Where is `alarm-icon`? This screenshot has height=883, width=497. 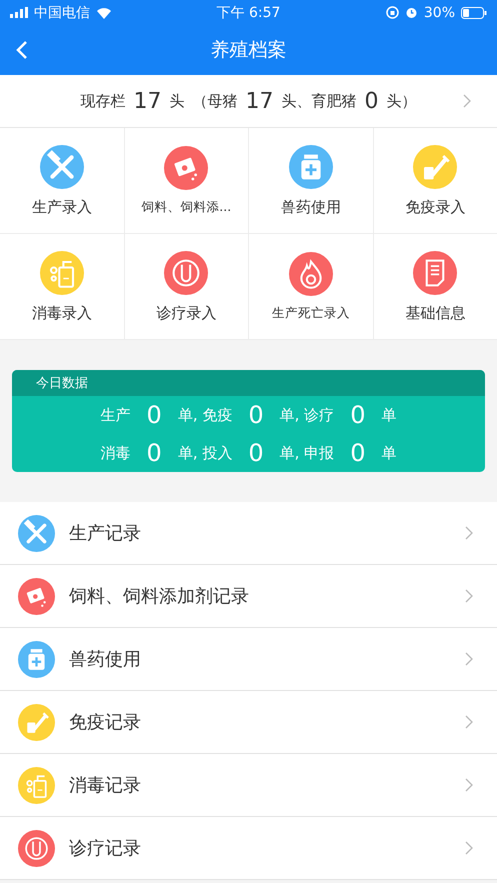
alarm-icon is located at coordinates (411, 12).